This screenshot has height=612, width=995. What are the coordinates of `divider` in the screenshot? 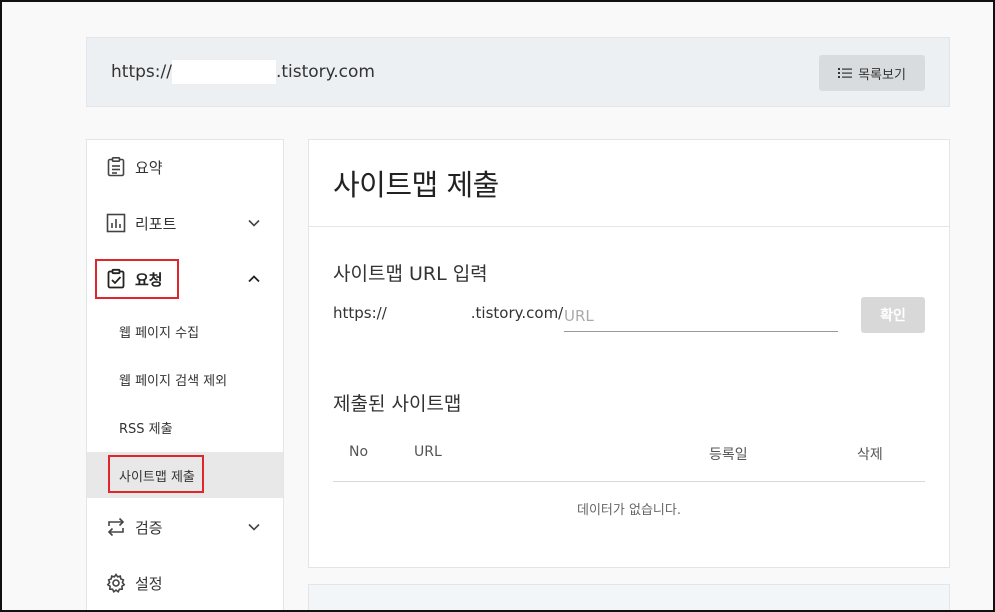 It's located at (629, 226).